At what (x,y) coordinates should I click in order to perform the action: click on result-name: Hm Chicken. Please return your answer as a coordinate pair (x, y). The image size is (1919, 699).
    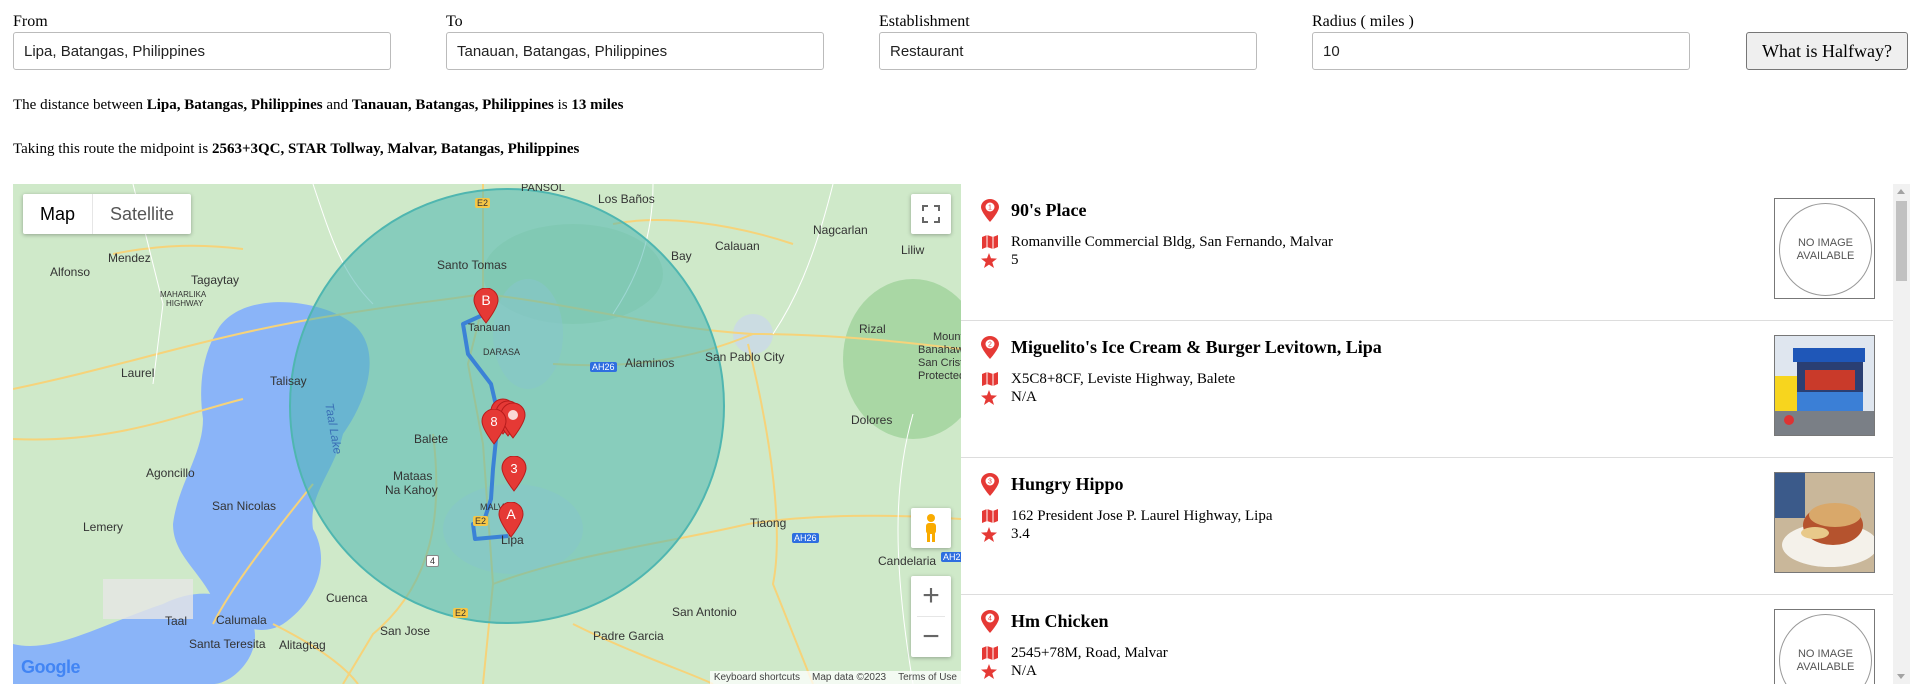
    Looking at the image, I should click on (1060, 621).